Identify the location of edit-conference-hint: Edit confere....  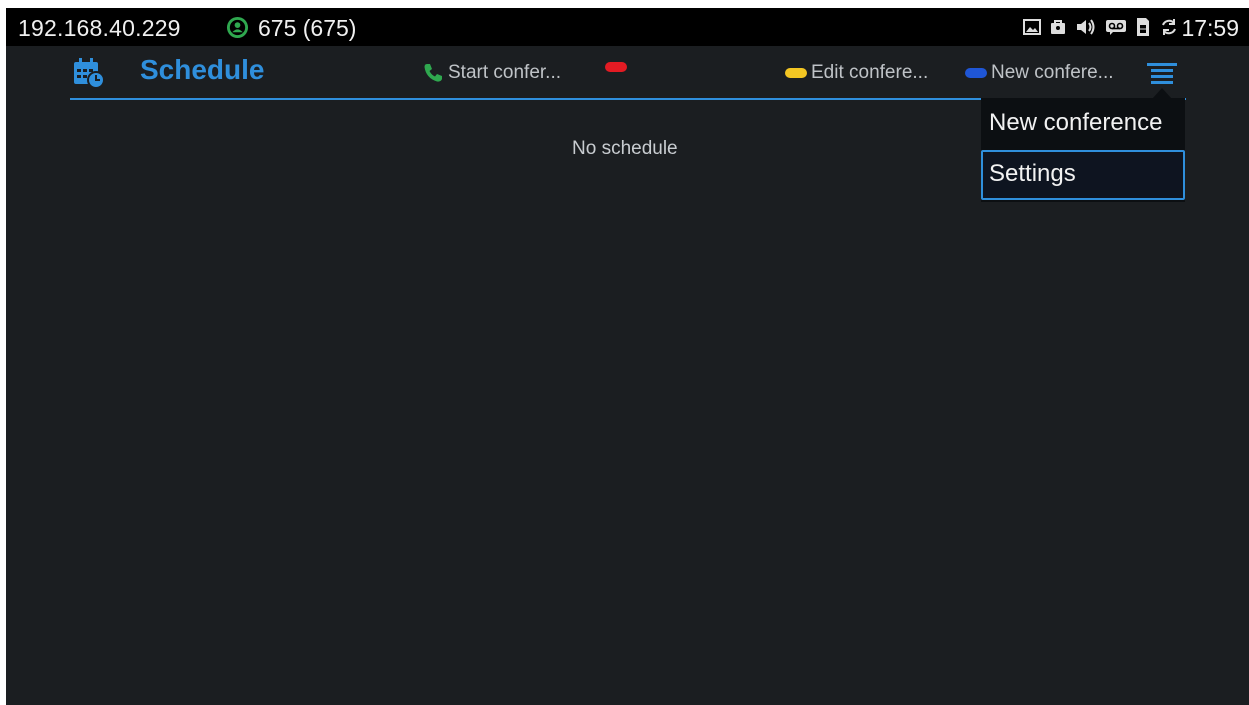
(856, 73).